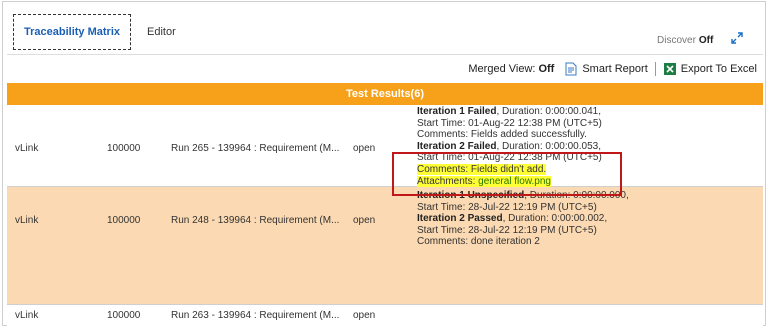  Describe the element at coordinates (676, 40) in the screenshot. I see `discover-label: Discover` at that location.